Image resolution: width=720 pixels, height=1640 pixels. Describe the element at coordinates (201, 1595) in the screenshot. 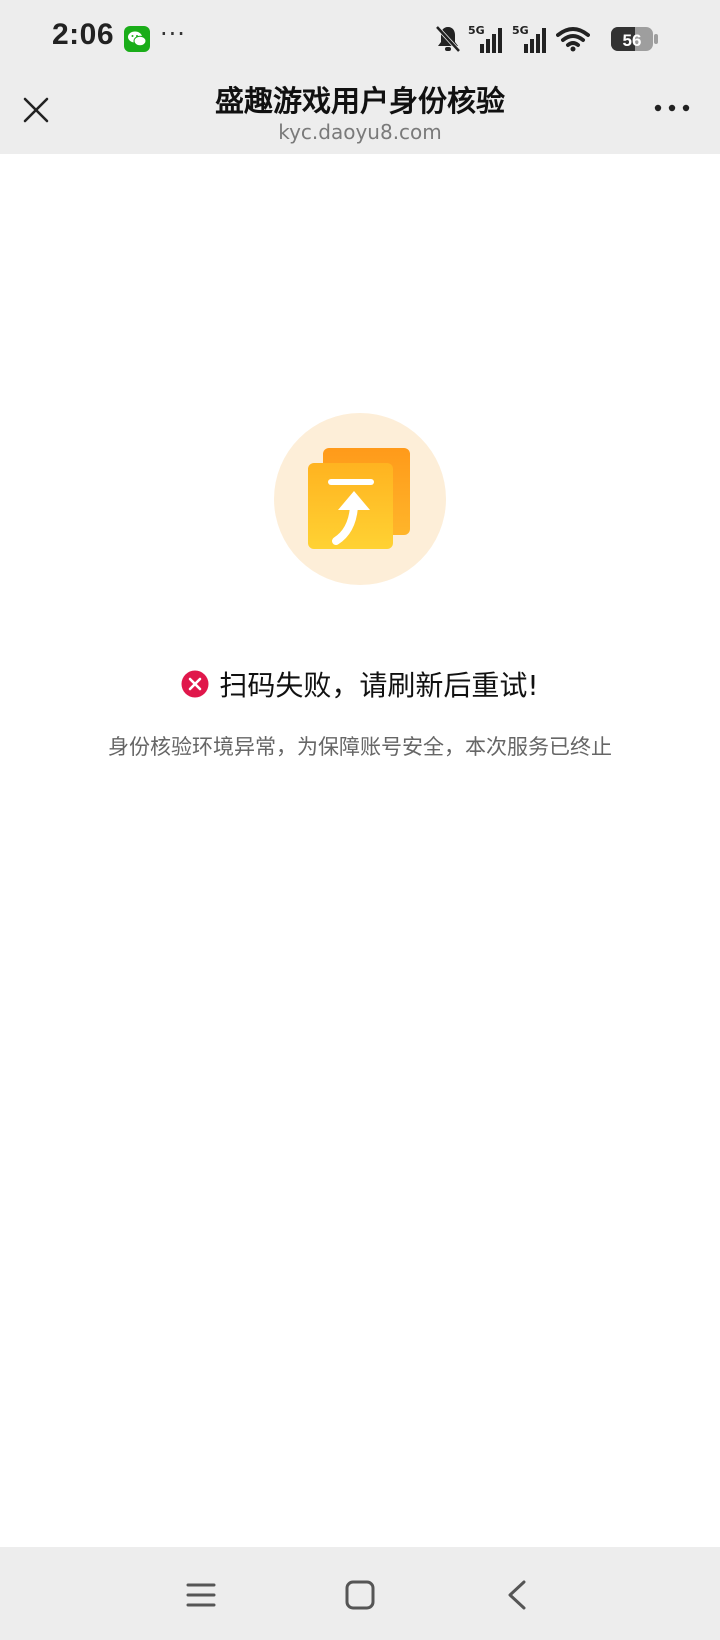

I see `menu-icon` at that location.